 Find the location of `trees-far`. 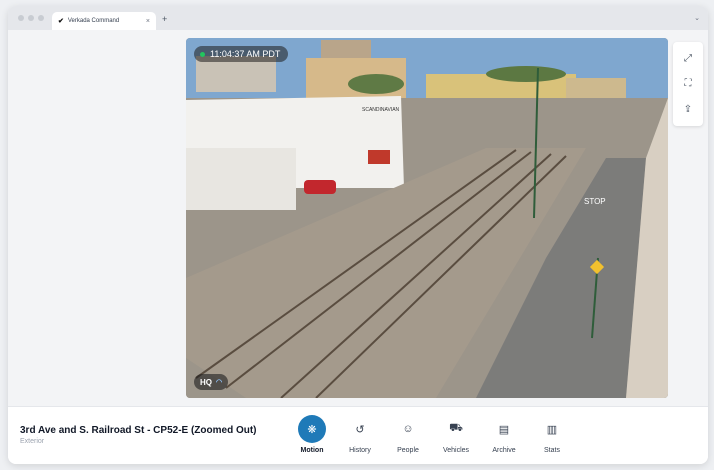

trees-far is located at coordinates (526, 74).